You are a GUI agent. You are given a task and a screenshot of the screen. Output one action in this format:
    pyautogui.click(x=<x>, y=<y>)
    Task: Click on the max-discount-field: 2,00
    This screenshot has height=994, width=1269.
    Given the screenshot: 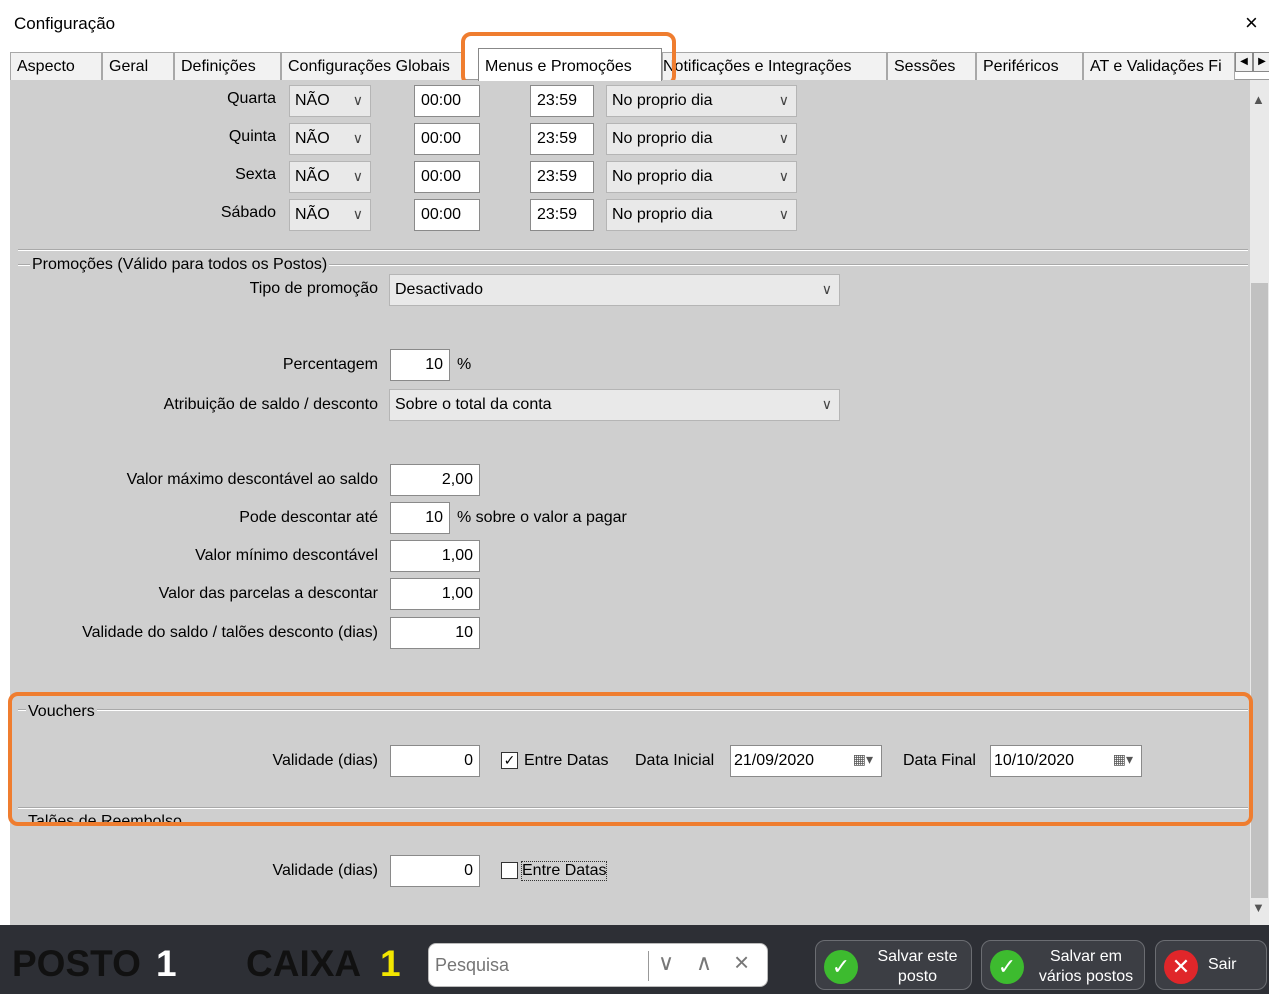 What is the action you would take?
    pyautogui.click(x=435, y=480)
    